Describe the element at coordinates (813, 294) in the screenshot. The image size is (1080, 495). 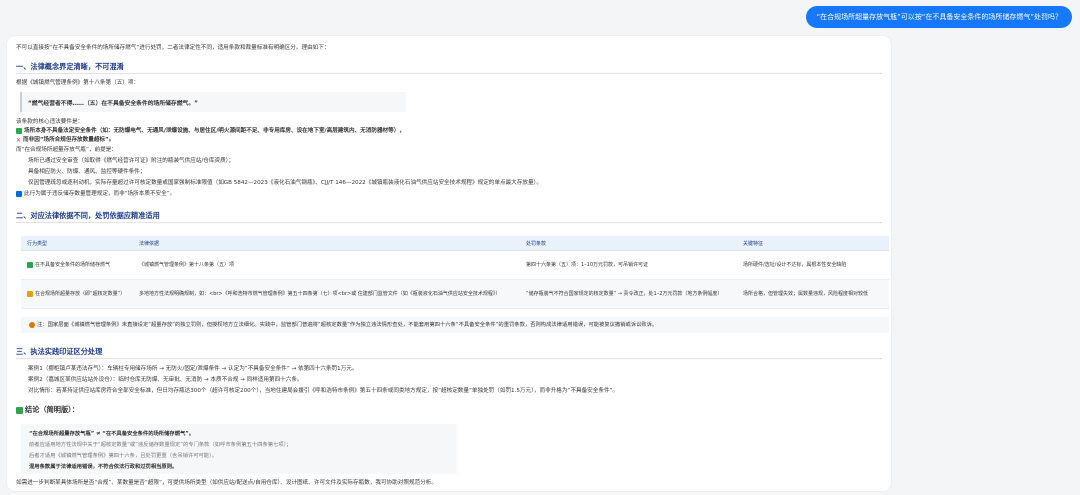
I see `table-cell: 场所合格，但管理失效；属数量违规，风险程度相对较低` at that location.